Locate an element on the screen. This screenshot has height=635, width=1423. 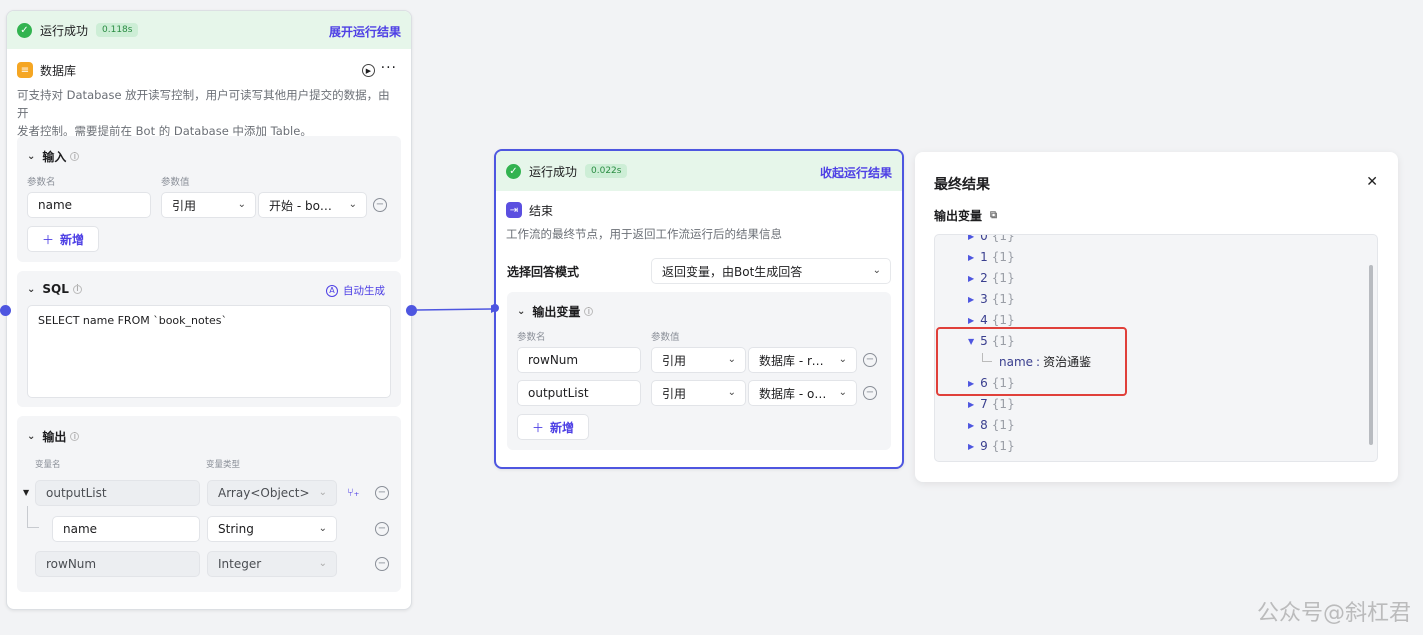
node-title: 结束 is located at coordinates (541, 210).